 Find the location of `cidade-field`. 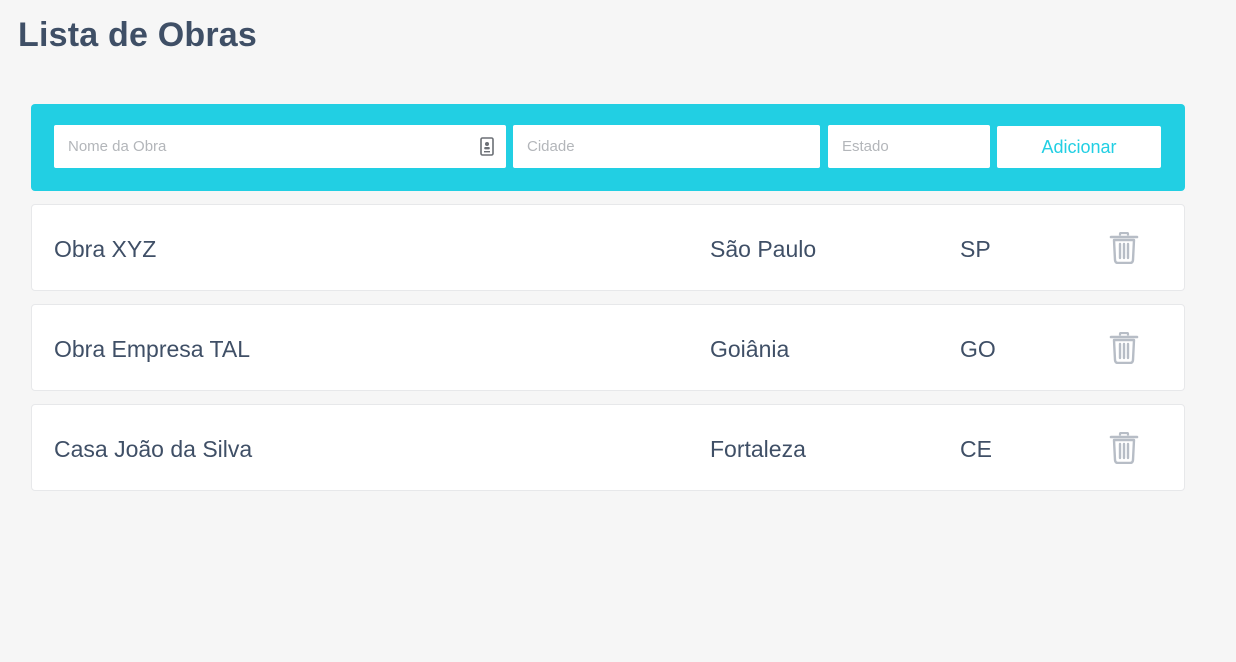

cidade-field is located at coordinates (666, 146).